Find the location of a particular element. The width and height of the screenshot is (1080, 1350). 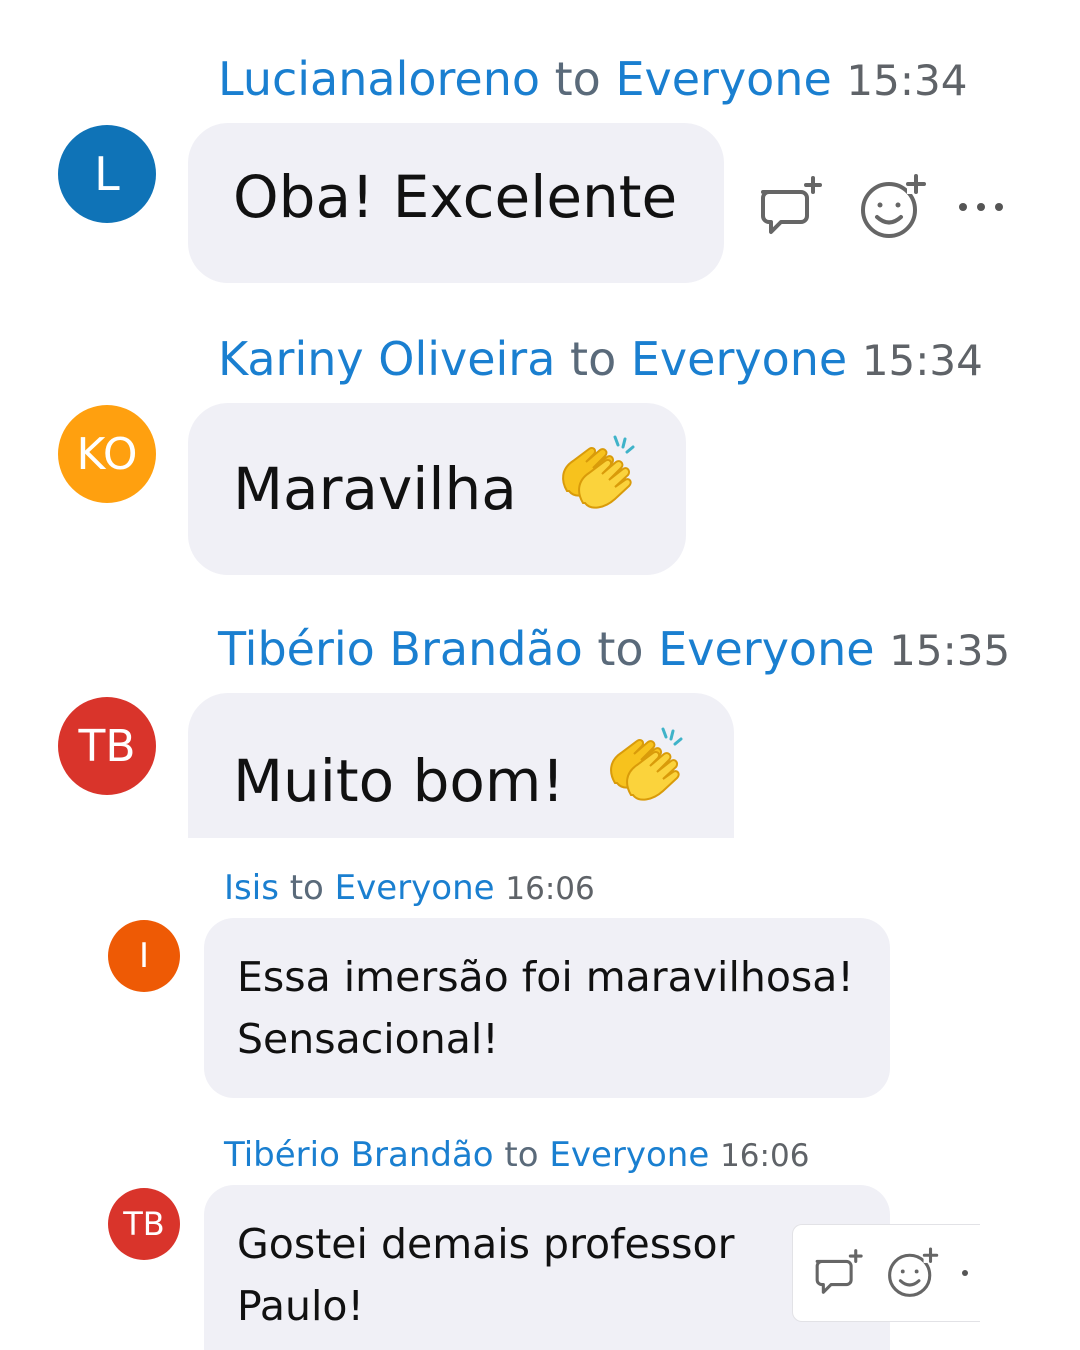

avatar: KO is located at coordinates (107, 454).